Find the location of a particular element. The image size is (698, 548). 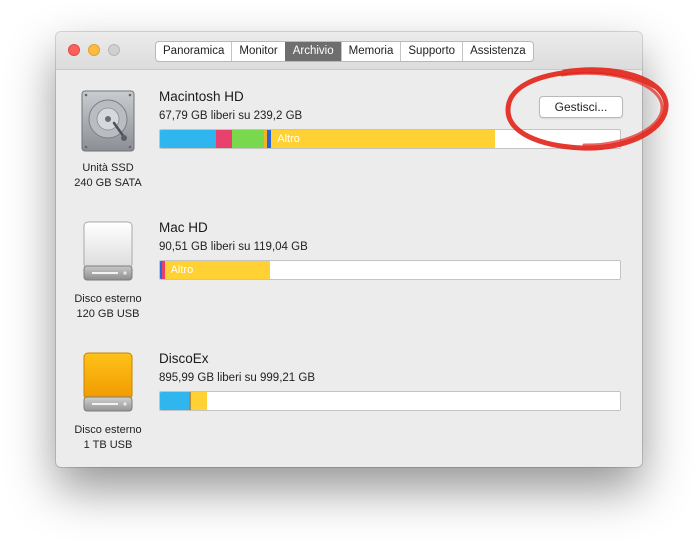

disk-name: Mac HD is located at coordinates (183, 227).